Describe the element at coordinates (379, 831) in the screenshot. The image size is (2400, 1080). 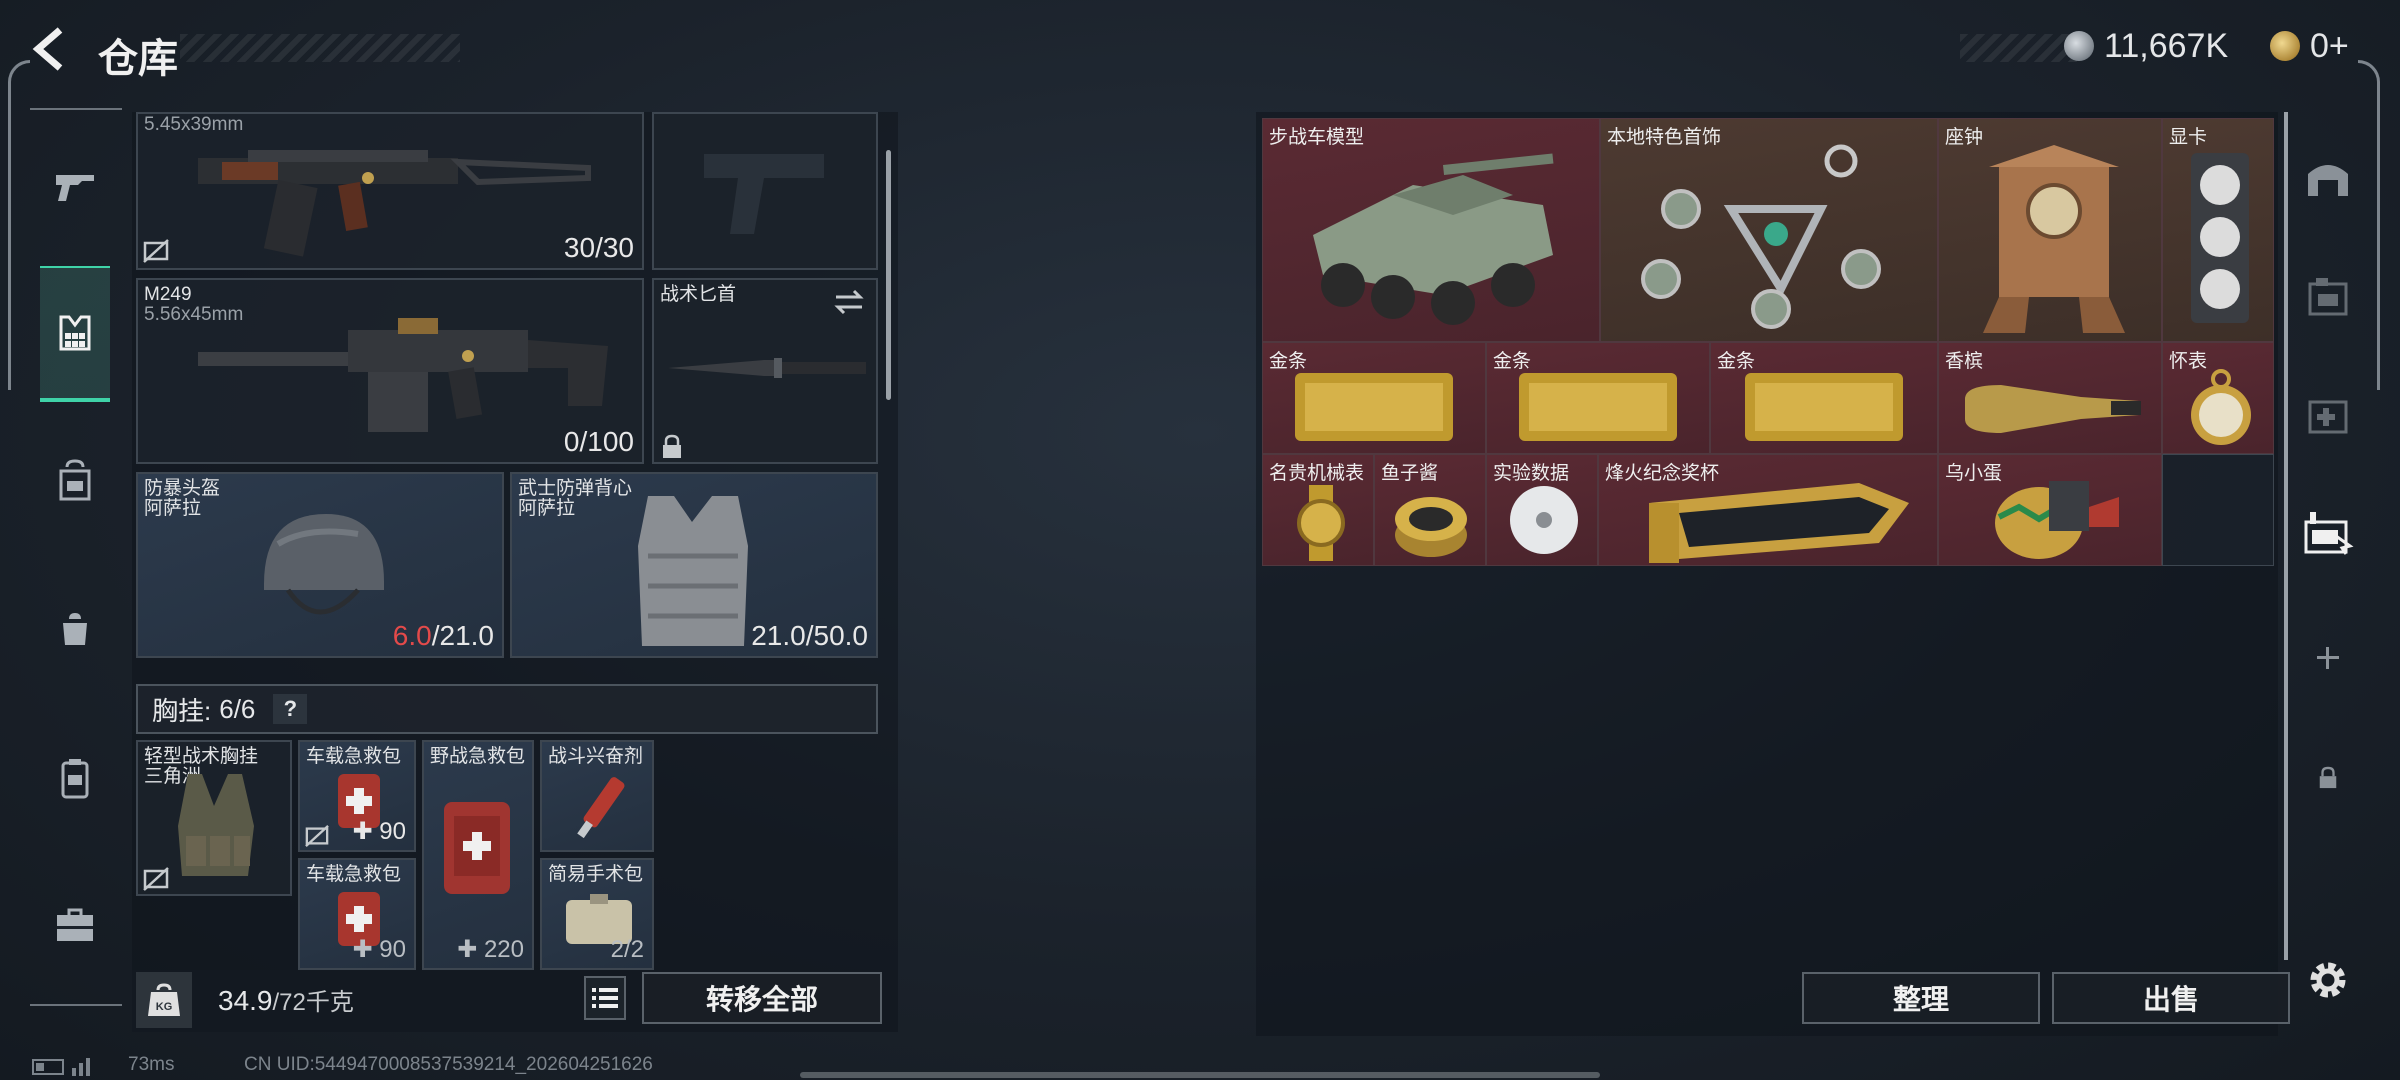
I see `vehicle-medkit-value: ✚ 90` at that location.